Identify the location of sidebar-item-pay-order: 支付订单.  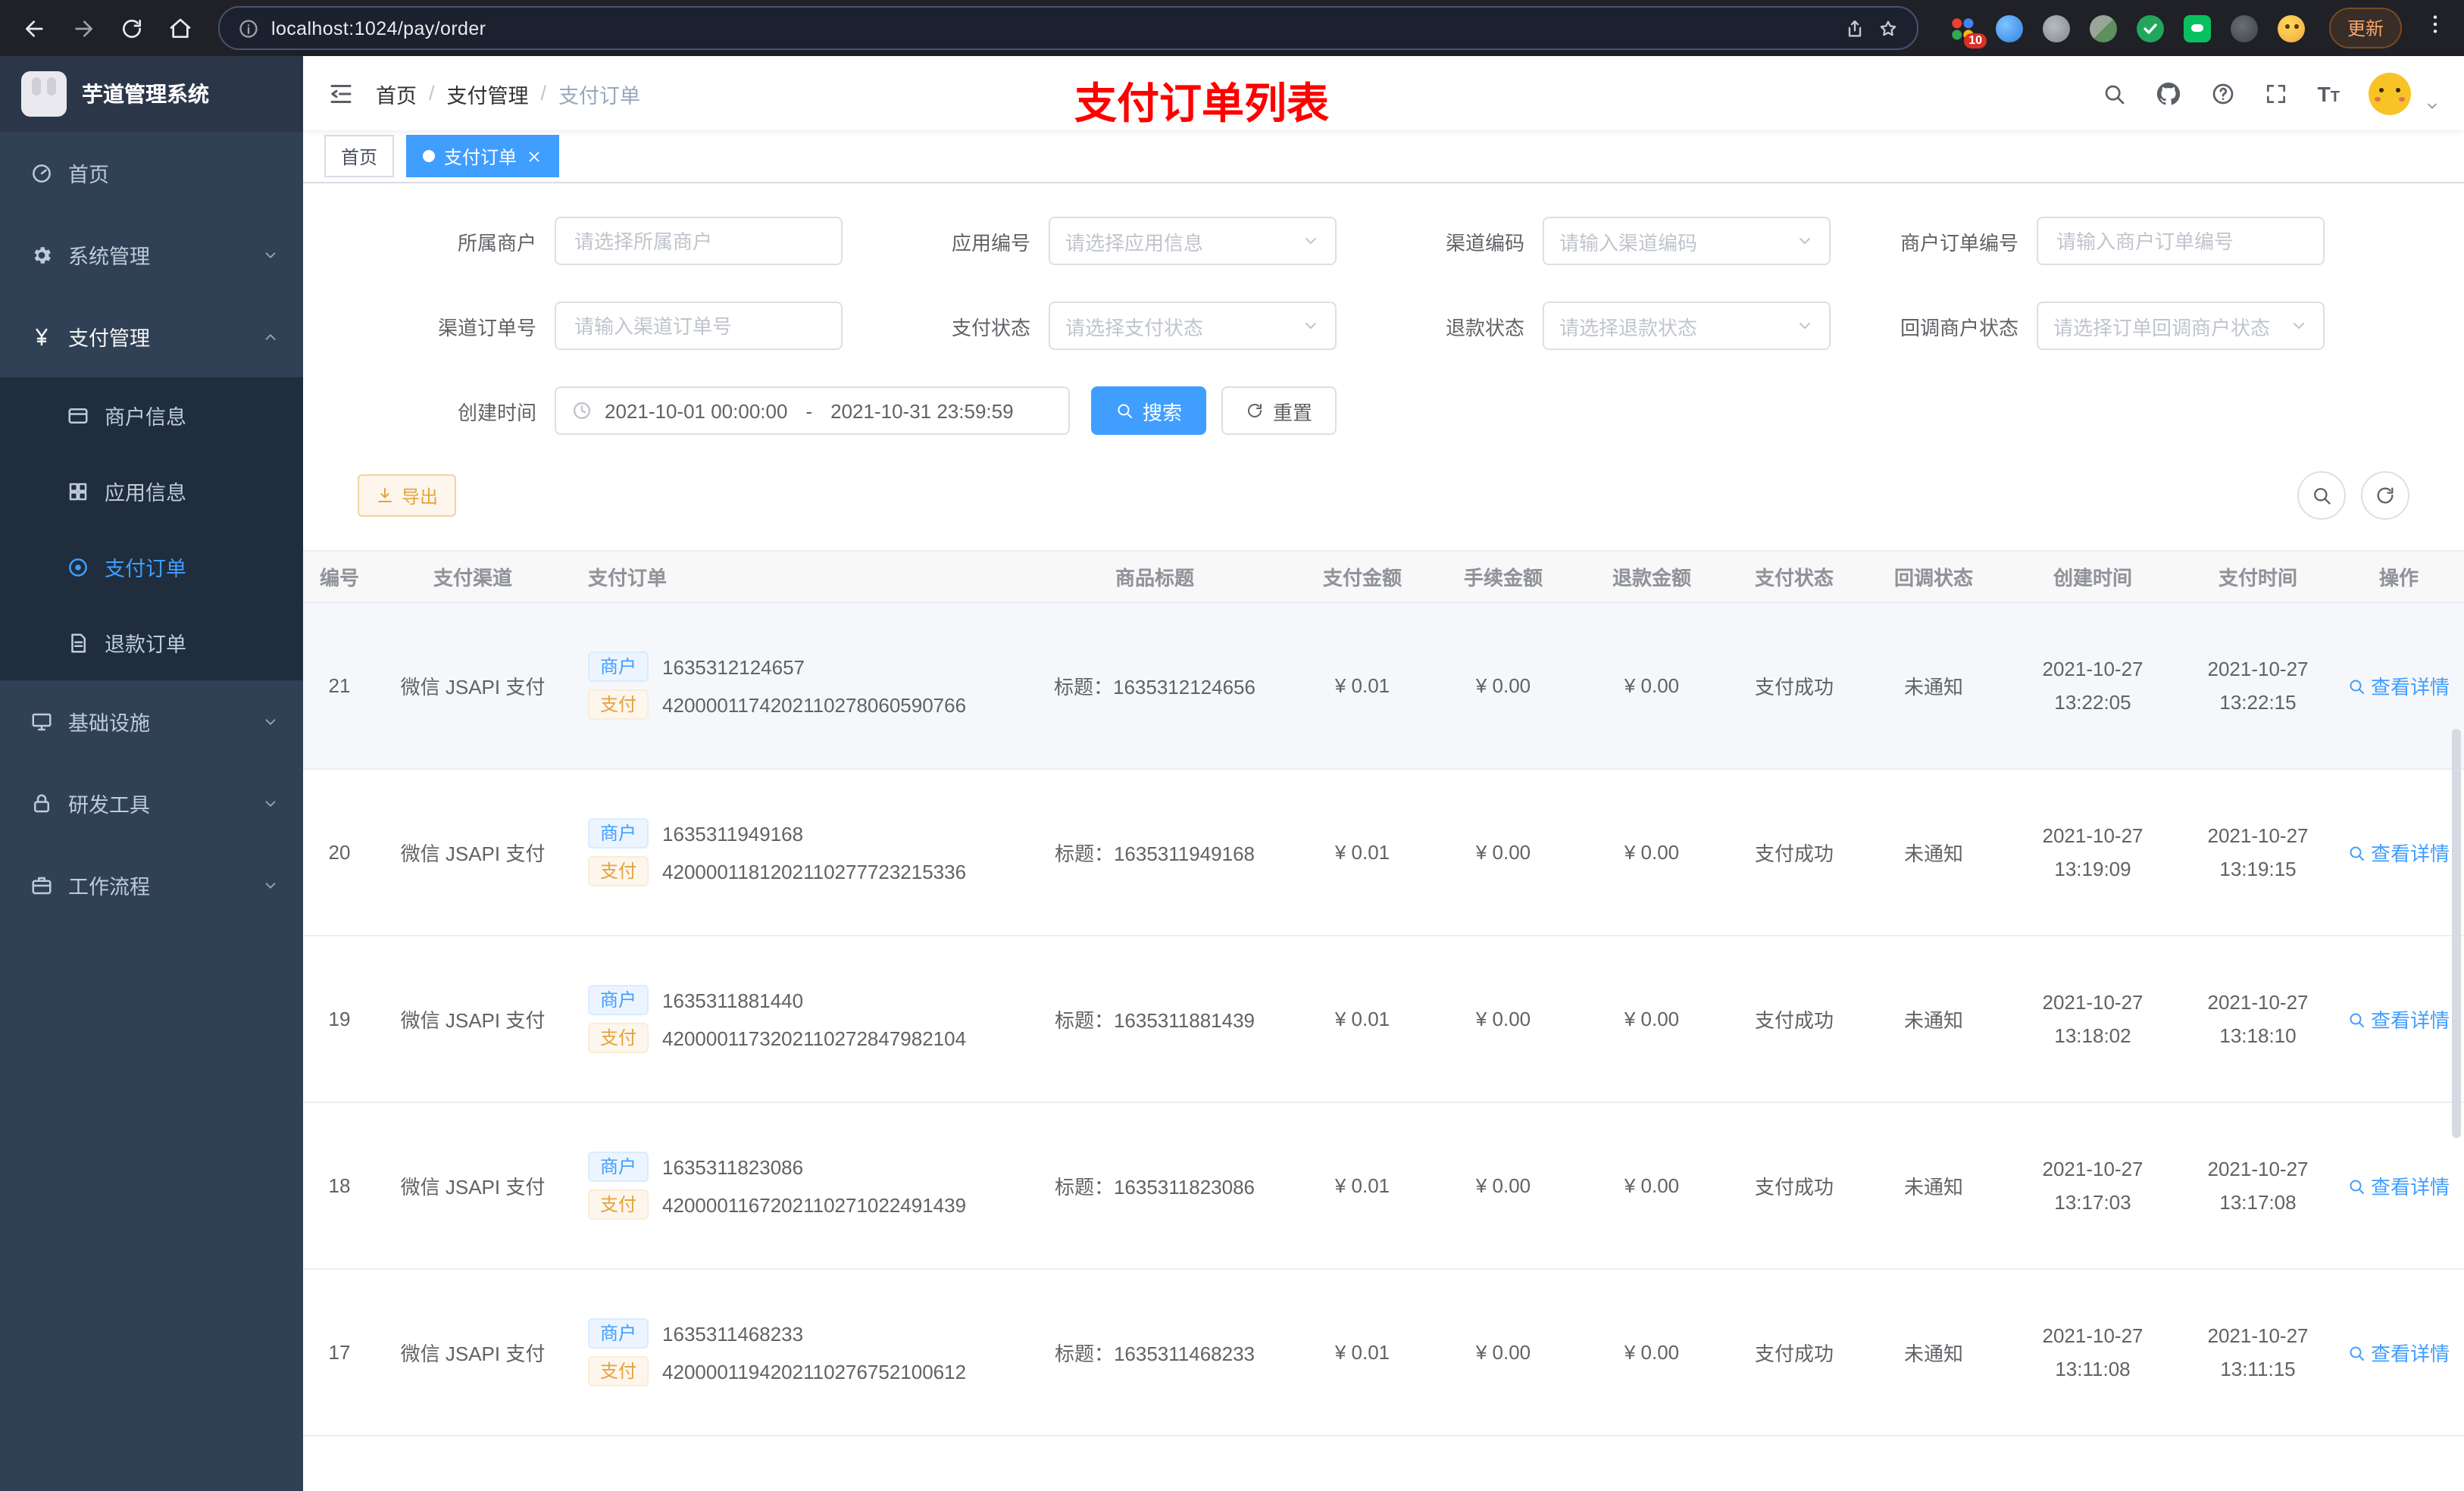
(151, 567).